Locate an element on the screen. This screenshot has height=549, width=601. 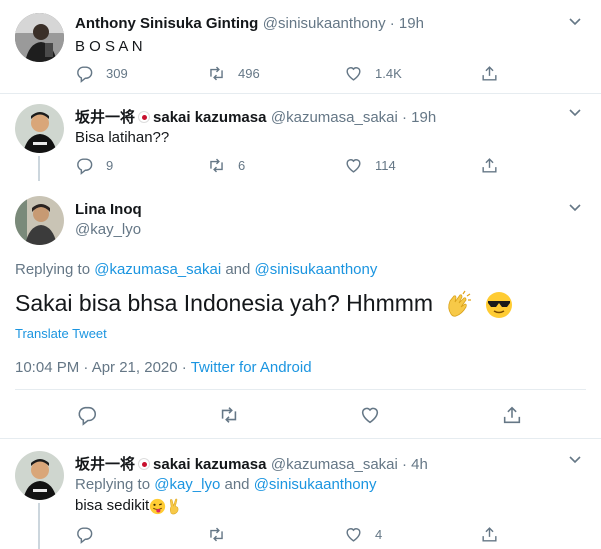
reply-button: 309 is located at coordinates (101, 73).